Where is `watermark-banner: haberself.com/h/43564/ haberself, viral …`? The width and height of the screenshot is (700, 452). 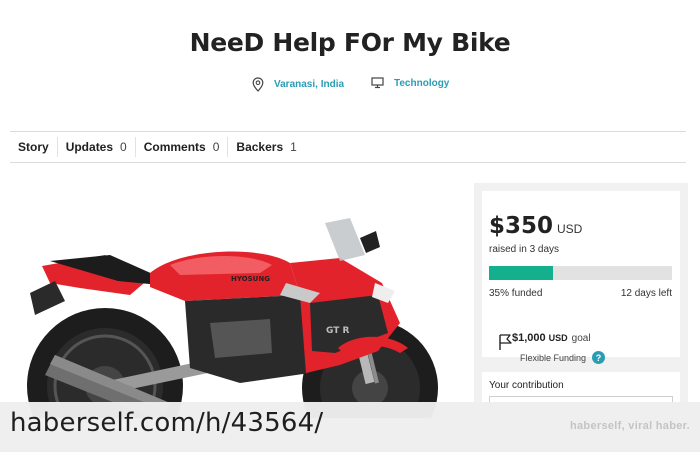 watermark-banner: haberself.com/h/43564/ haberself, viral … is located at coordinates (350, 427).